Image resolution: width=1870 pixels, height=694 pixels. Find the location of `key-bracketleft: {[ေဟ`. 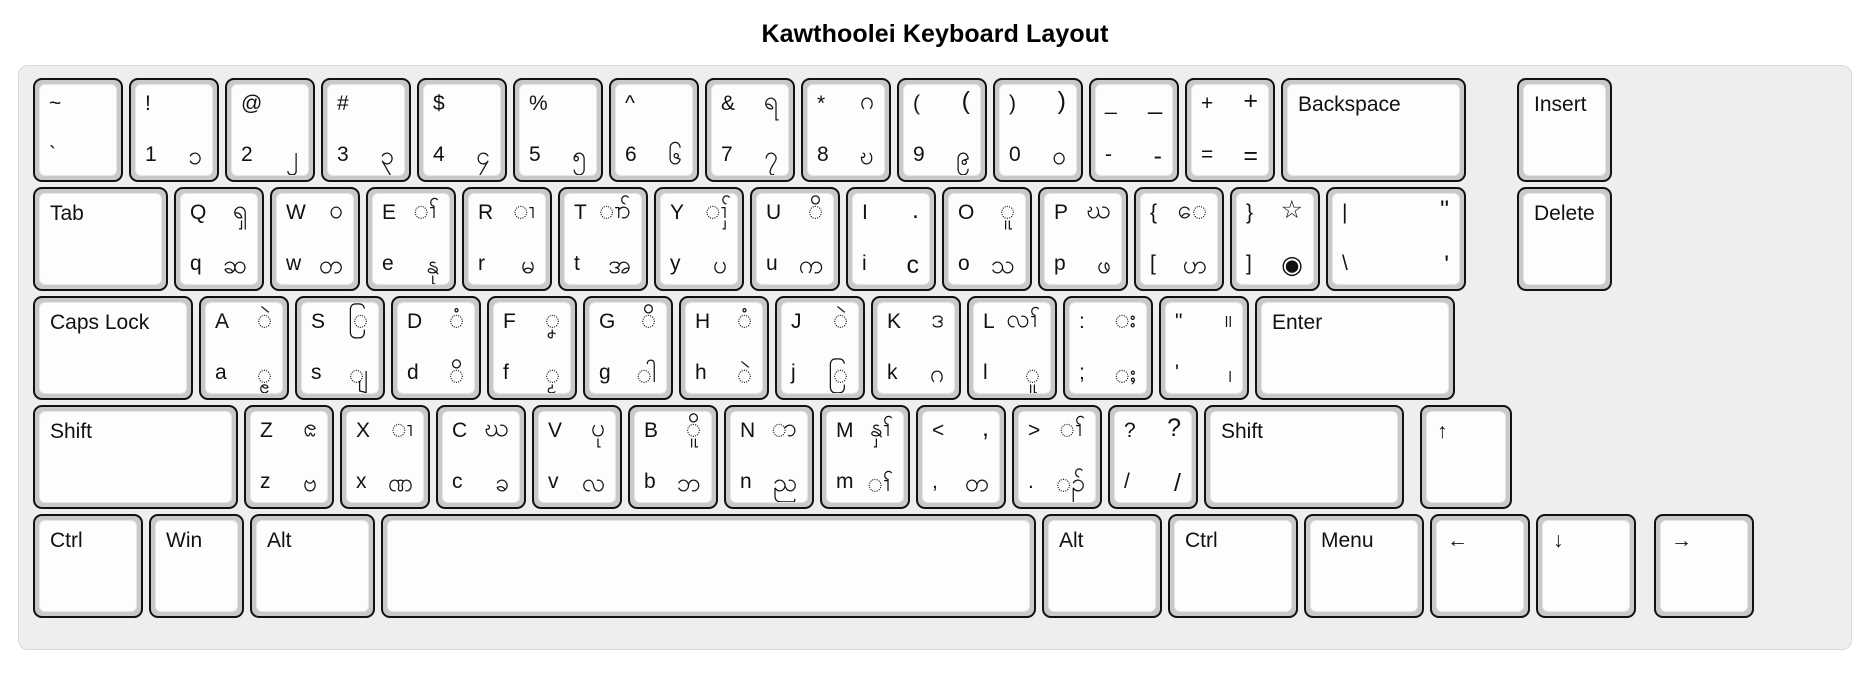

key-bracketleft: {[ေဟ is located at coordinates (1179, 239).